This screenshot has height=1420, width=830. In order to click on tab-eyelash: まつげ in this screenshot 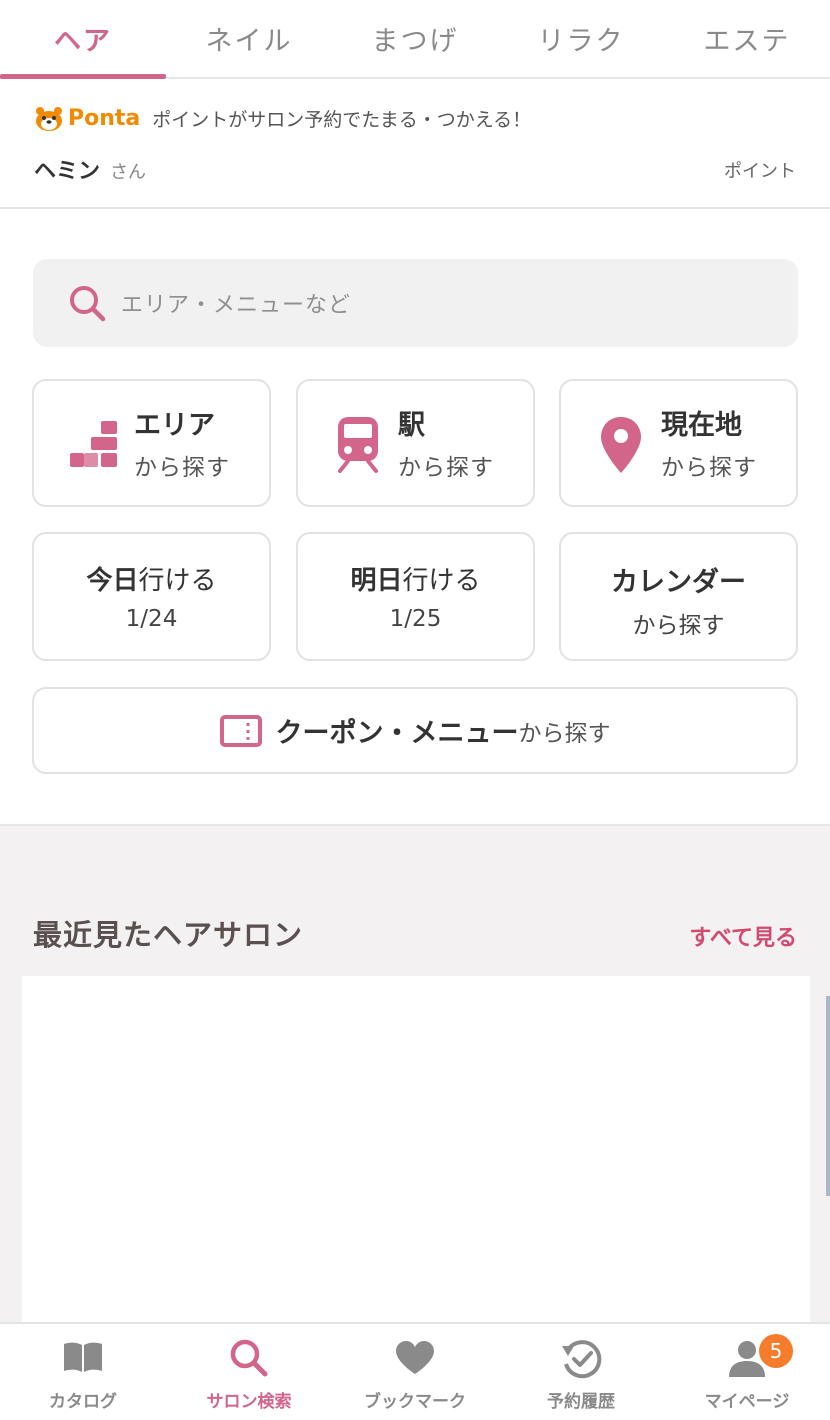, I will do `click(415, 38)`.